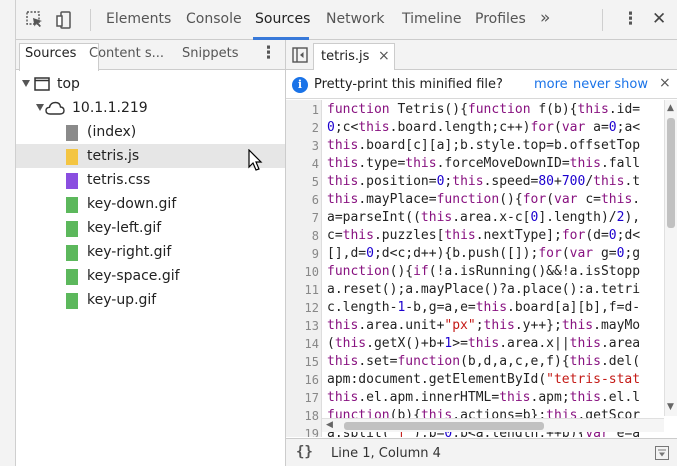  I want to click on tree-label-top: top, so click(68, 84).